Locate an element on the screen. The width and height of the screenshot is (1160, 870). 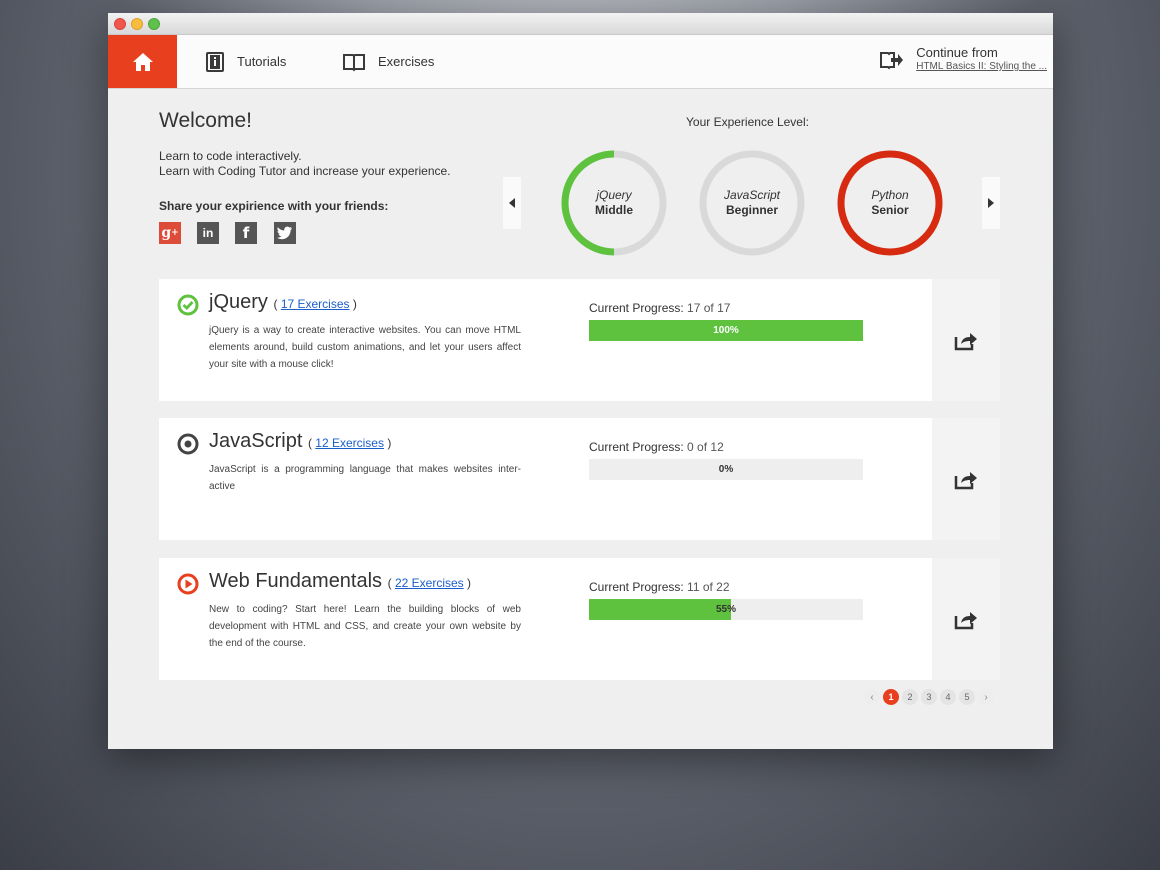
pagination: ‹ 1 2 3 4 5 › is located at coordinates (930, 697).